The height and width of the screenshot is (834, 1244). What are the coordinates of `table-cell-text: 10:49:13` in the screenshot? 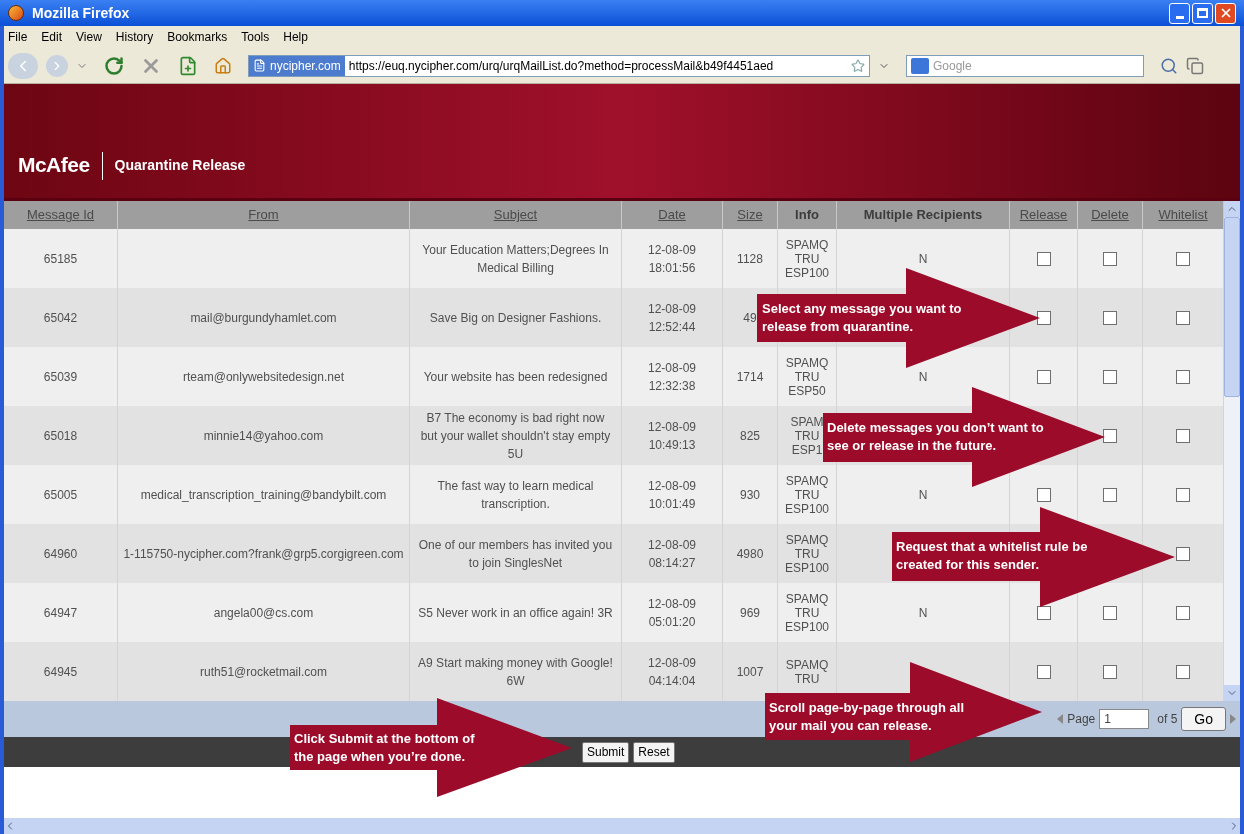 It's located at (672, 445).